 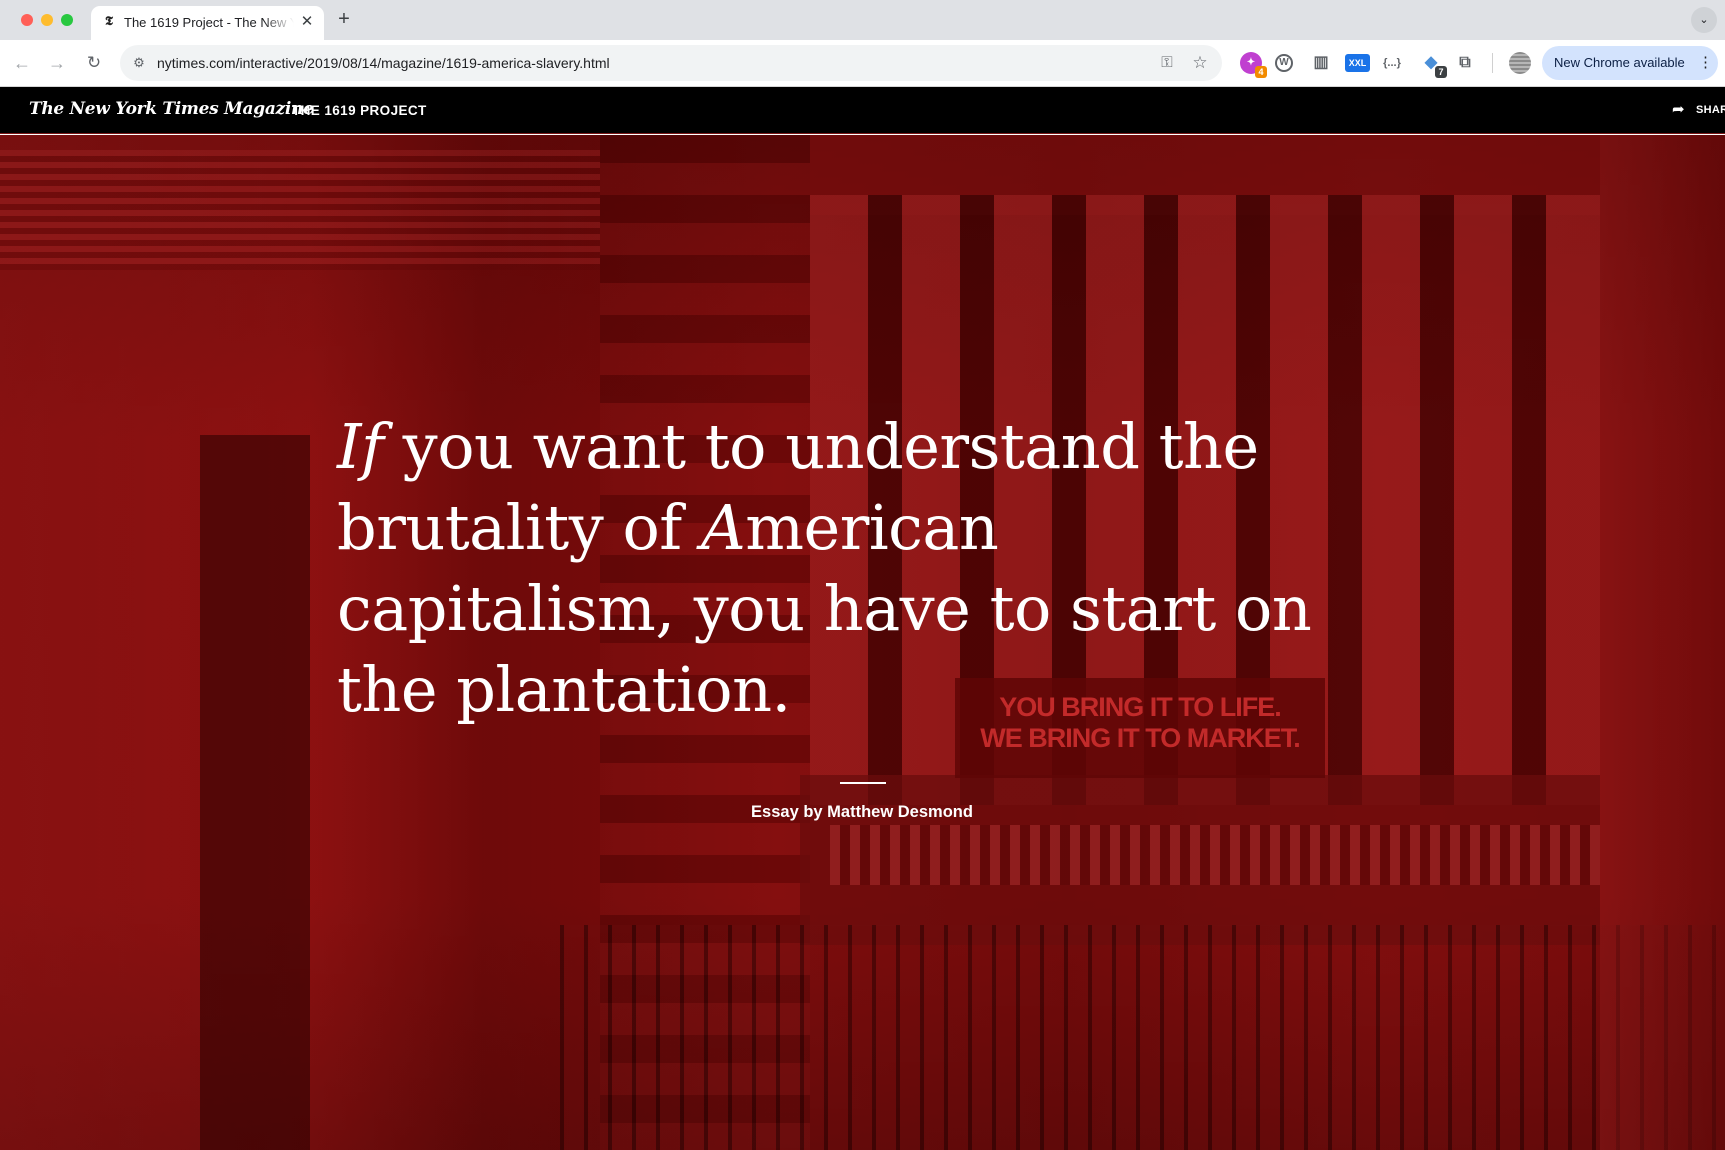 What do you see at coordinates (1619, 62) in the screenshot?
I see `update-label: New Chrome available` at bounding box center [1619, 62].